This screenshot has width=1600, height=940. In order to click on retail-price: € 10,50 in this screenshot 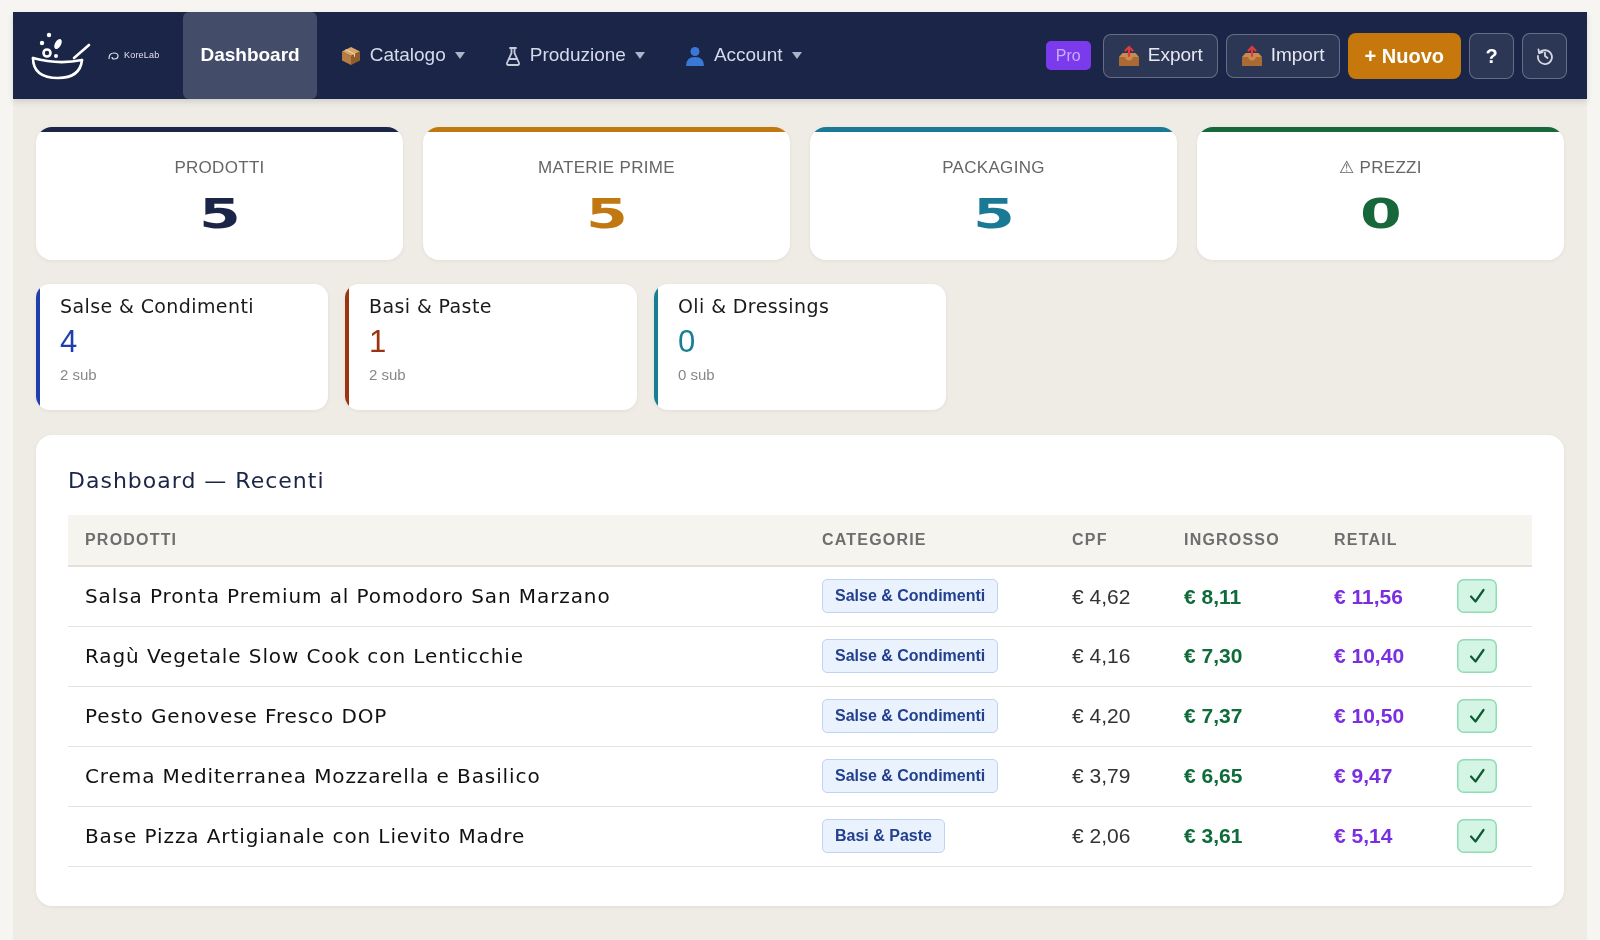, I will do `click(1369, 716)`.